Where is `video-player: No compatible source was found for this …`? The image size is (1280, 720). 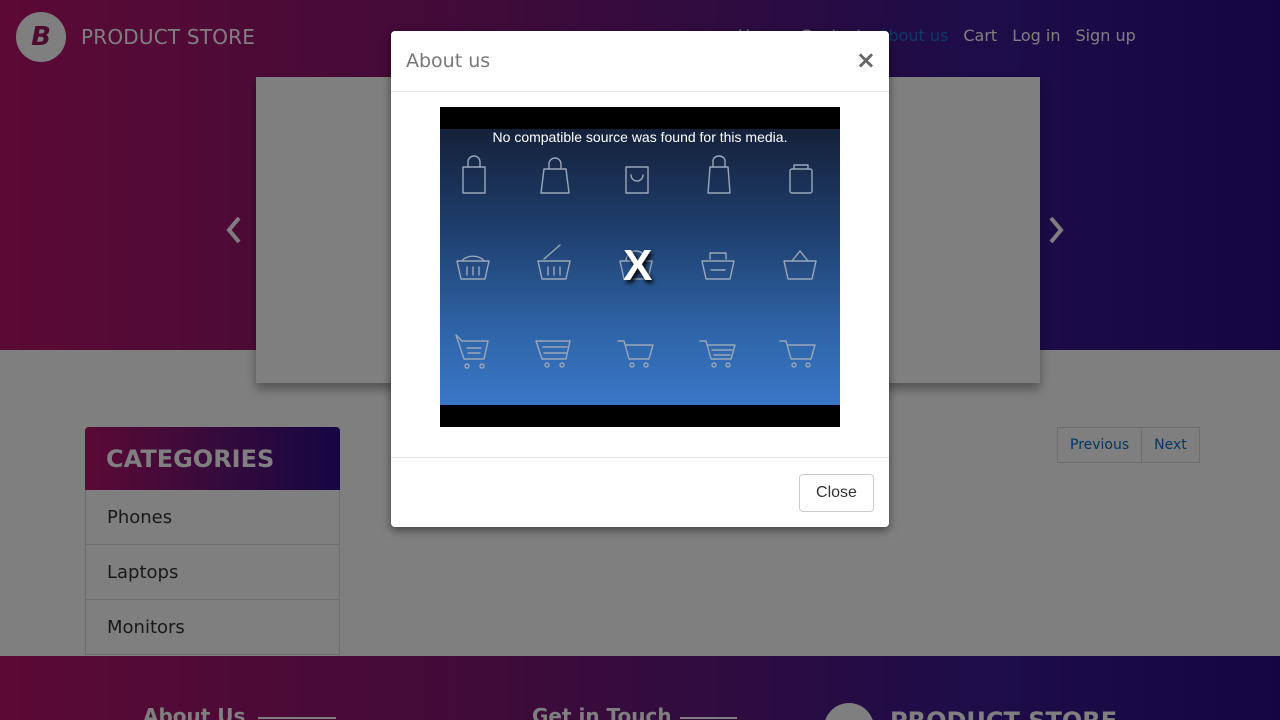 video-player: No compatible source was found for this … is located at coordinates (640, 267).